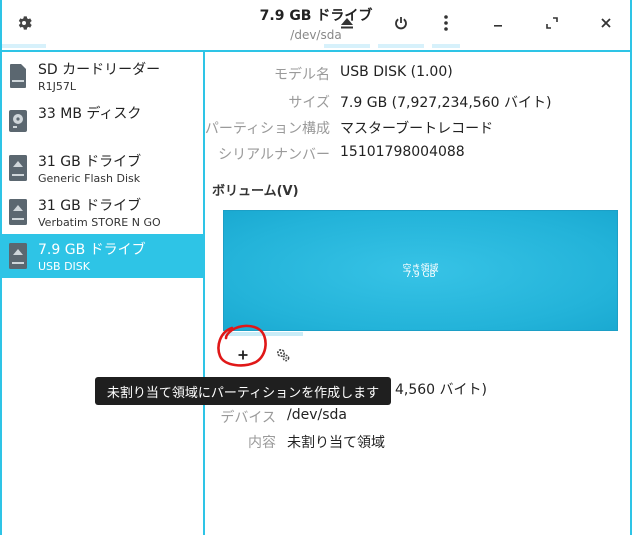 The height and width of the screenshot is (535, 632). I want to click on minimize-icon, so click(498, 26).